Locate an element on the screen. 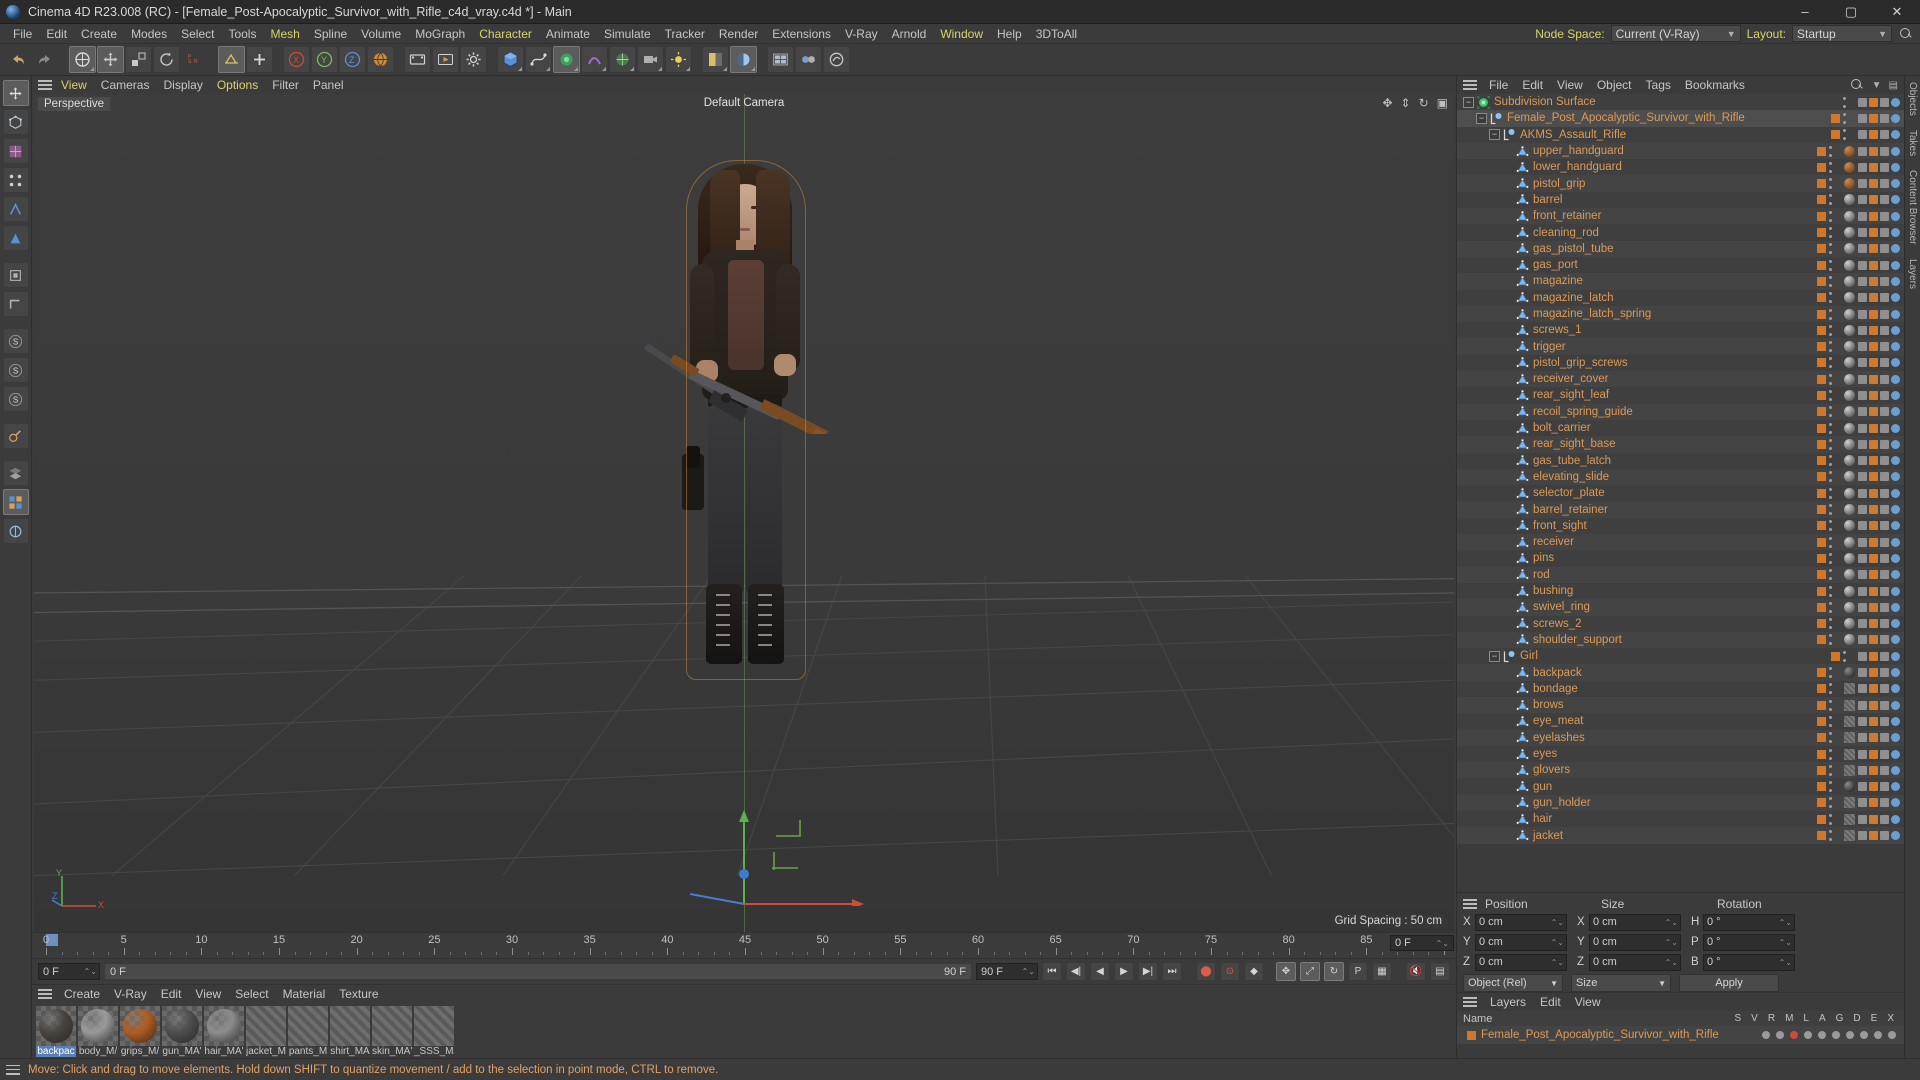  layers-menu-layers: Layers is located at coordinates (1508, 1002).